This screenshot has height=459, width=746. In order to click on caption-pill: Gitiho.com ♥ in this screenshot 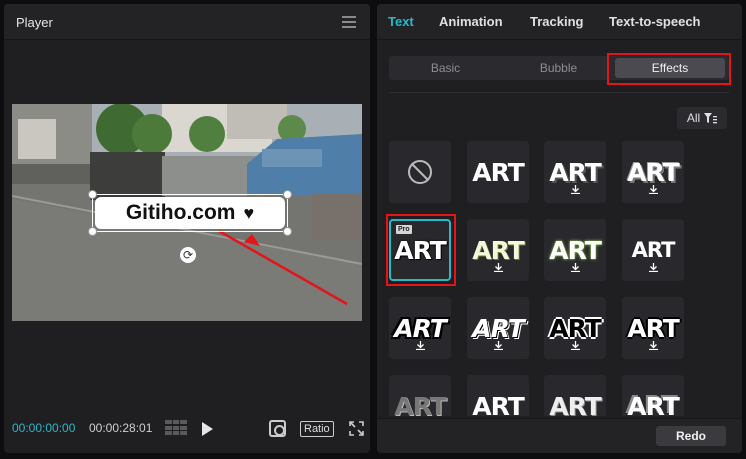, I will do `click(190, 213)`.